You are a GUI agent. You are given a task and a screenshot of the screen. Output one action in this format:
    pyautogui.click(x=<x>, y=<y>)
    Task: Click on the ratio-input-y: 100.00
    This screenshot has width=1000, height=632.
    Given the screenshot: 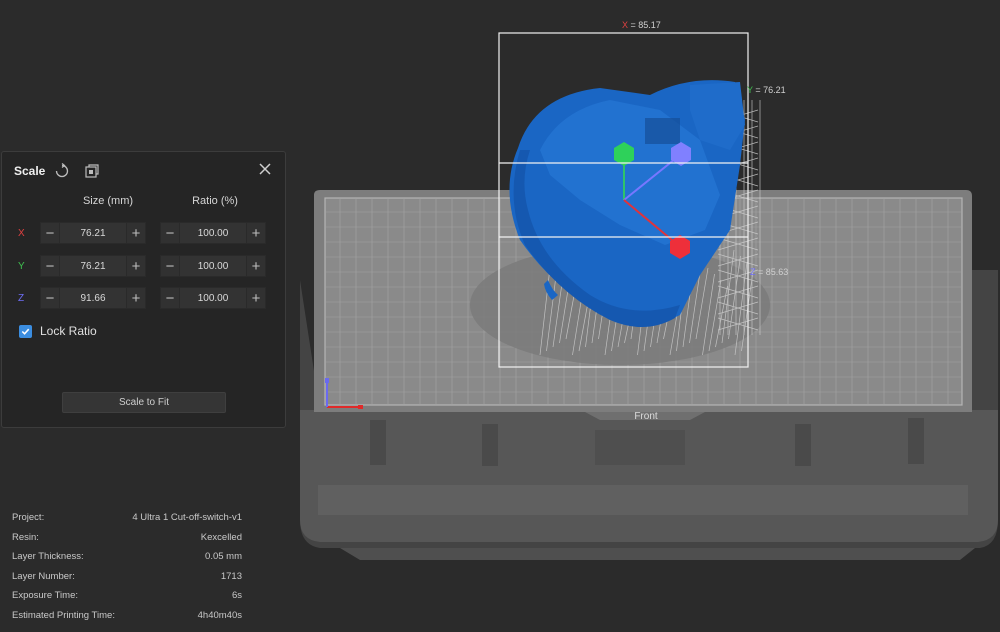 What is the action you would take?
    pyautogui.click(x=213, y=266)
    